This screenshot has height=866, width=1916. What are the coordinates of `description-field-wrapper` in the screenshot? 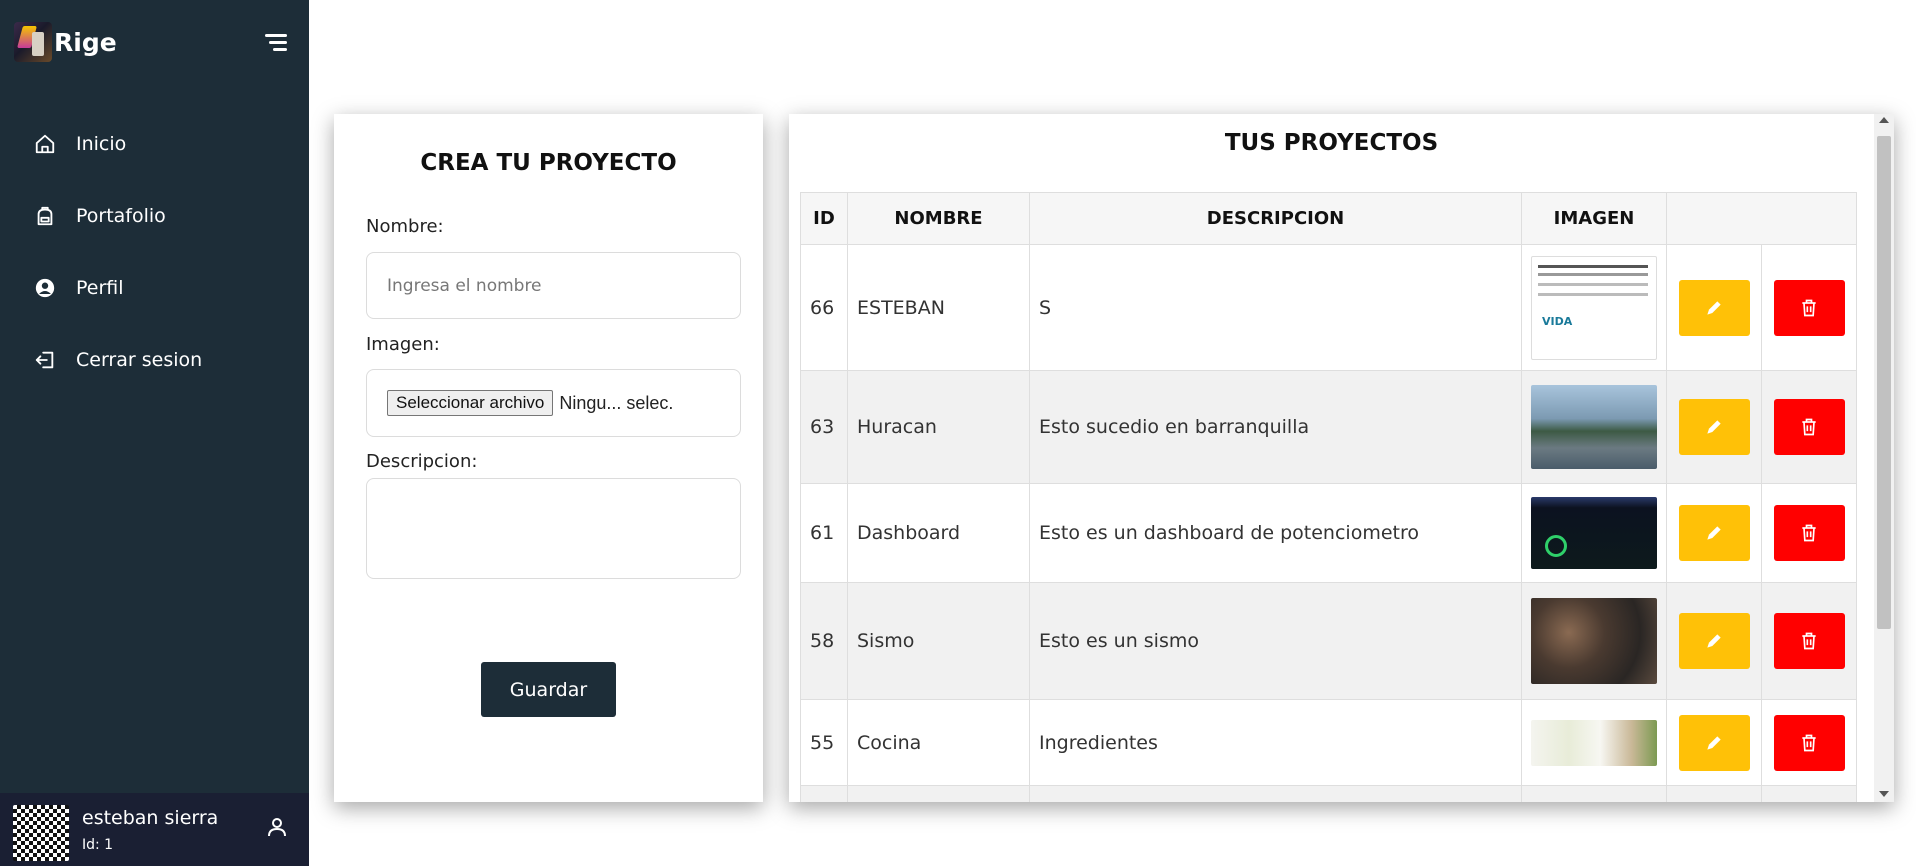 It's located at (553, 528).